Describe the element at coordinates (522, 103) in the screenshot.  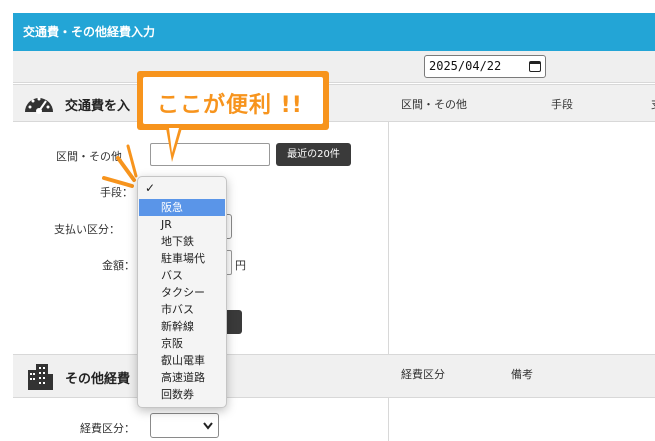
I see `transport-list-header: 区間・その他 手段 支` at that location.